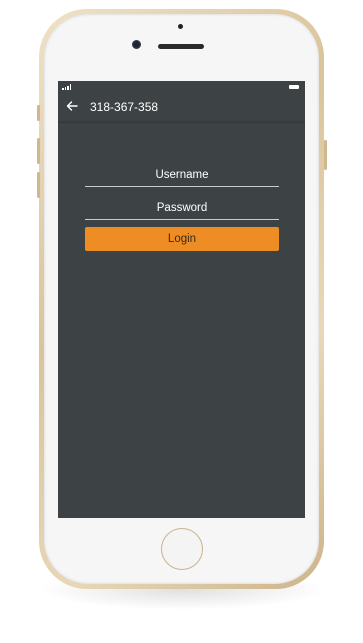 This screenshot has height=643, width=363. What do you see at coordinates (38, 113) in the screenshot?
I see `mute-switch` at bounding box center [38, 113].